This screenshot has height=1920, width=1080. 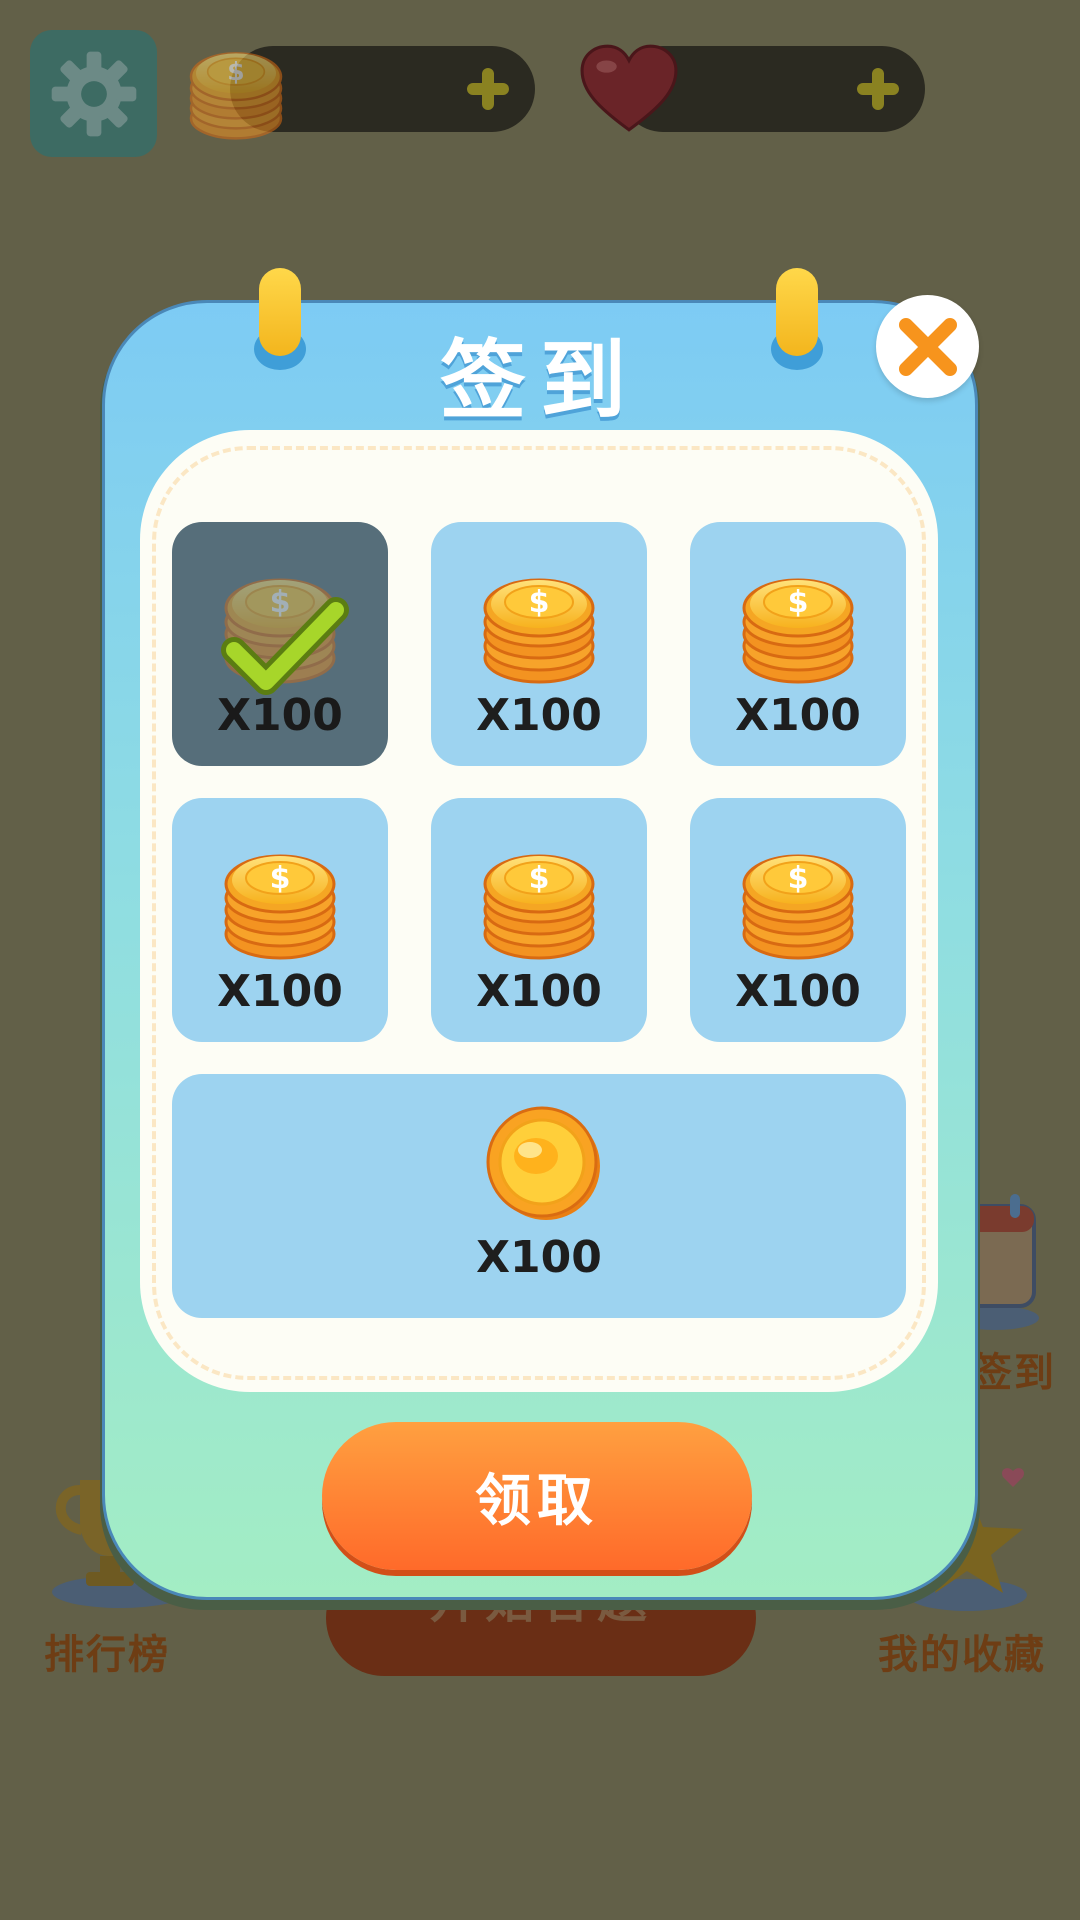 I want to click on heart-icon, so click(x=629, y=88).